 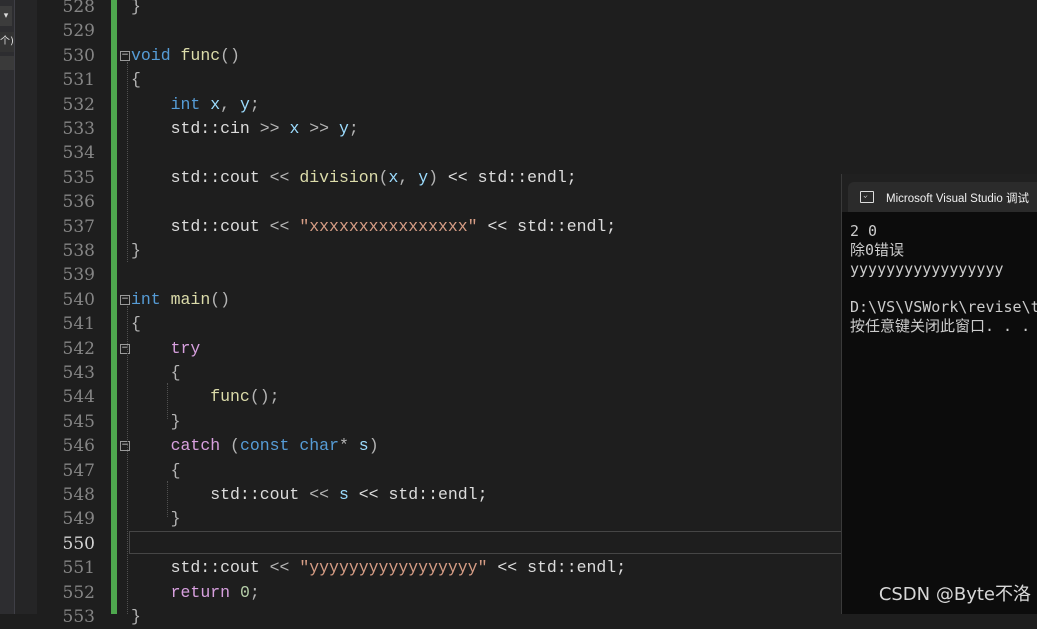 I want to click on console-output-line: yyyyyyyyyyyyyyyyy, so click(x=927, y=269).